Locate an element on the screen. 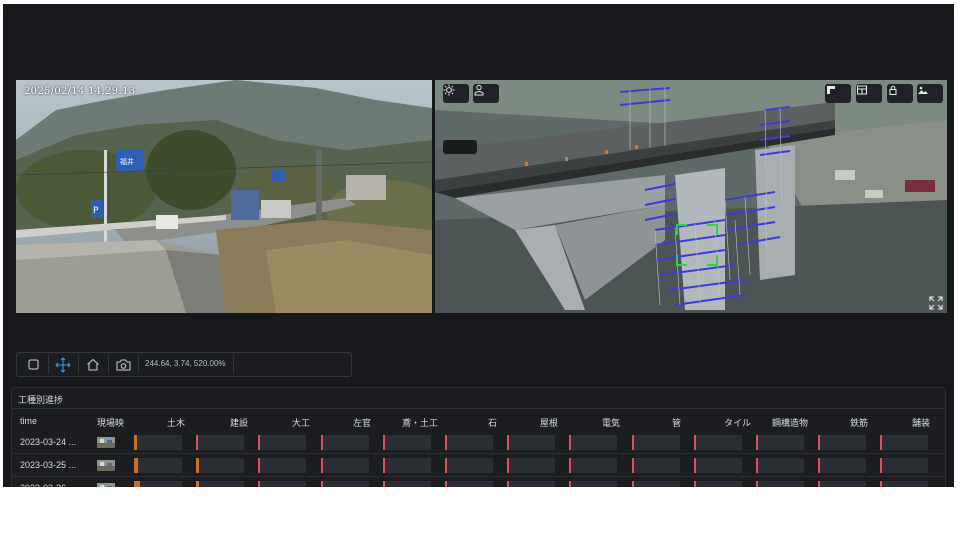  panel-layout-icon is located at coordinates (869, 93).